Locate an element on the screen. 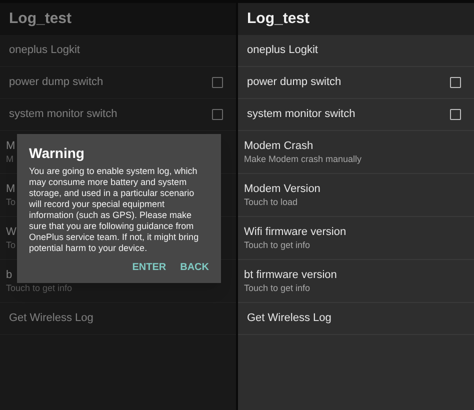  list-item-subtitle: Touch to load is located at coordinates (271, 202).